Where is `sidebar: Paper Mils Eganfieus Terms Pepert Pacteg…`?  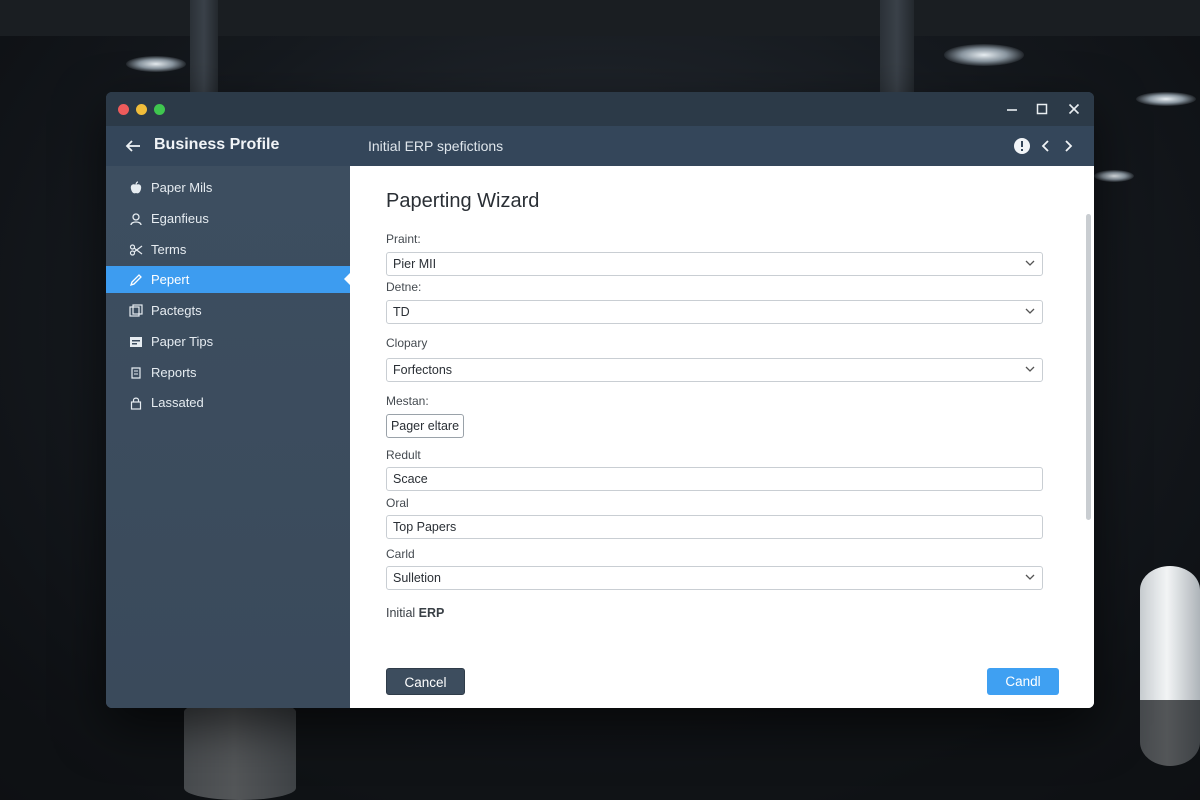
sidebar: Paper Mils Eganfieus Terms Pepert Pacteg… is located at coordinates (228, 437).